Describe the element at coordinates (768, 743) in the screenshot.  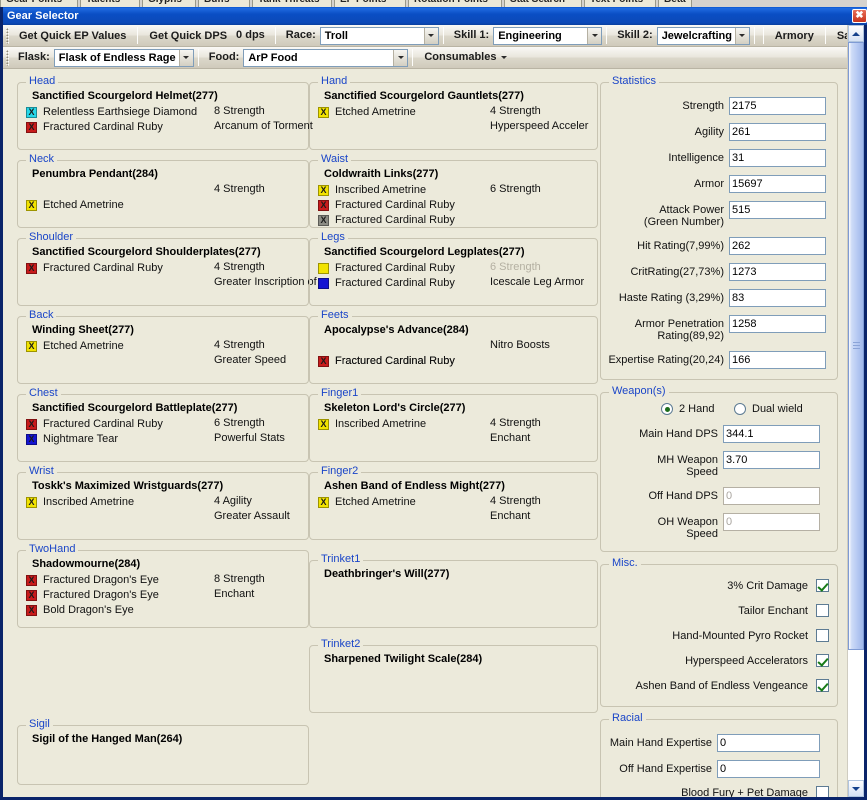
I see `racial-input` at that location.